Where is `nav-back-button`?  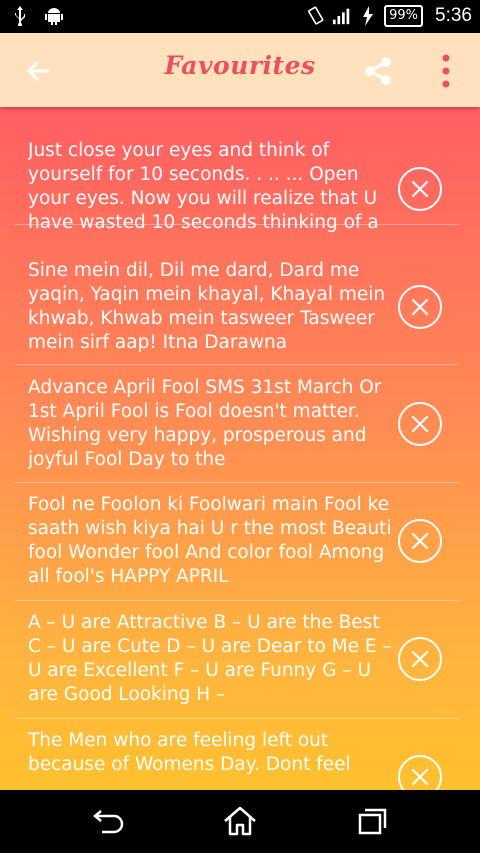 nav-back-button is located at coordinates (108, 821).